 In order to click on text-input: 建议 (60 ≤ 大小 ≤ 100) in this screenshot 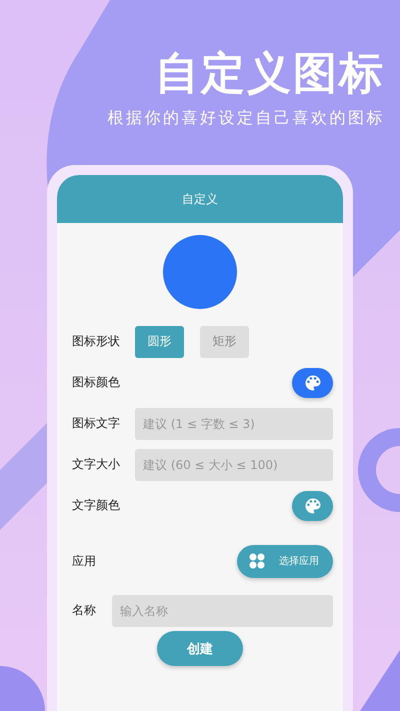, I will do `click(234, 464)`.